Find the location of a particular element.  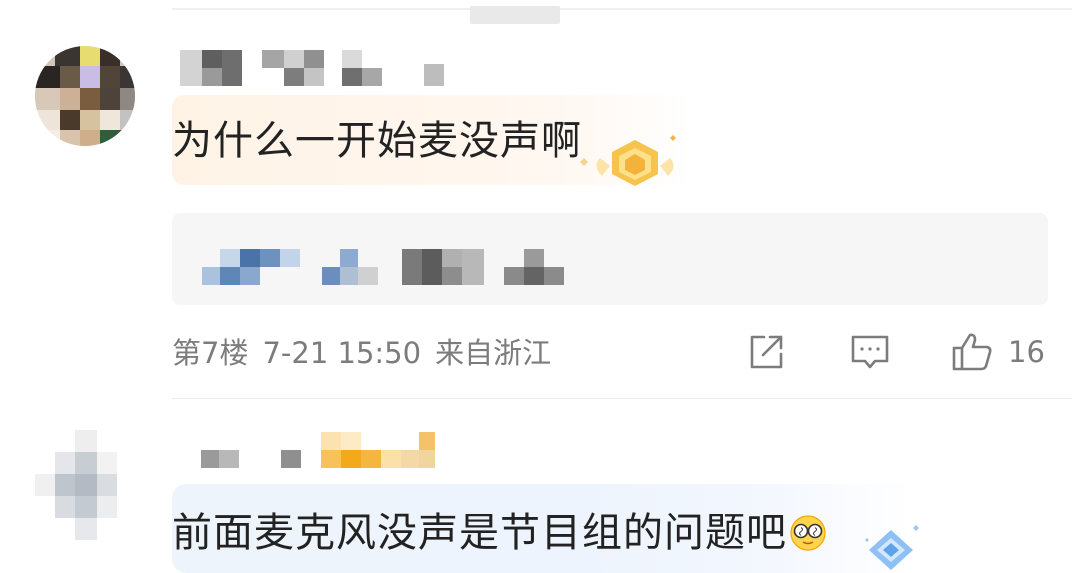

comment-text-content: 前面麦克风没声是节目组的问题吧 is located at coordinates (479, 533).